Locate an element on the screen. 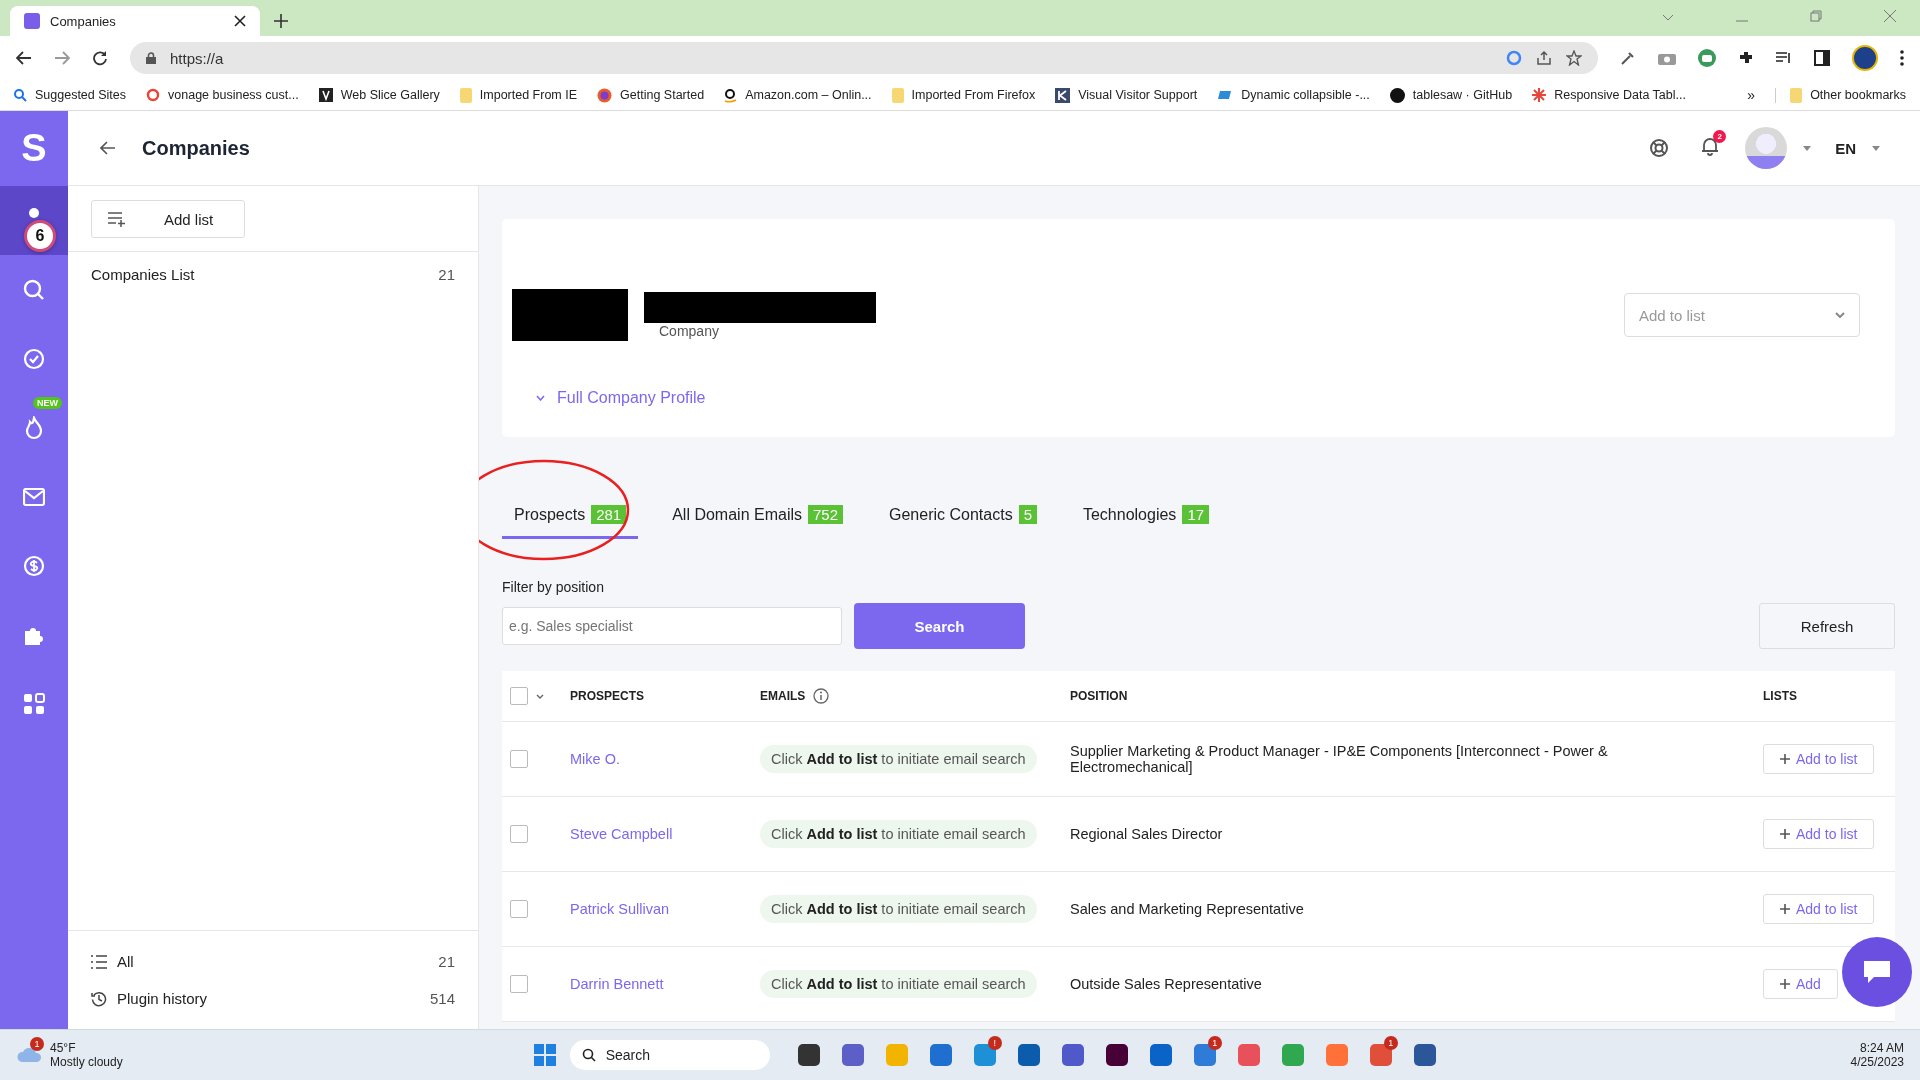  dollar-circle-icon is located at coordinates (34, 565).